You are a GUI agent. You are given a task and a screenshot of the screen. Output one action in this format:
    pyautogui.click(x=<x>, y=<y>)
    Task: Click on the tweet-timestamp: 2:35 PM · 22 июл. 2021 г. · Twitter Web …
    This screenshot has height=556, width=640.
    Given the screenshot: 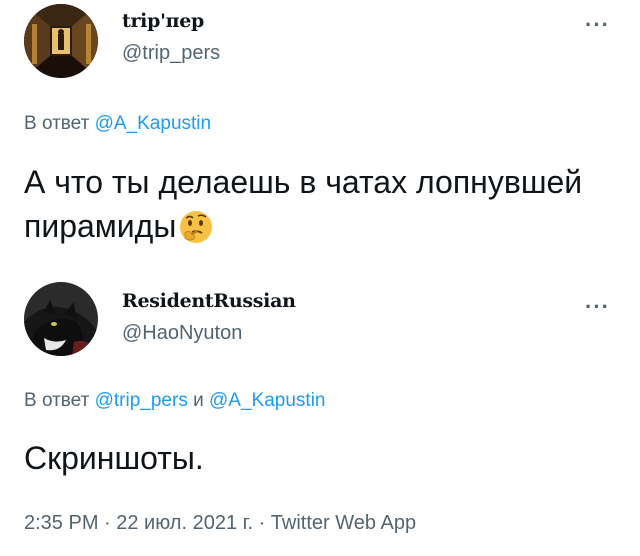 What is the action you would take?
    pyautogui.click(x=220, y=523)
    